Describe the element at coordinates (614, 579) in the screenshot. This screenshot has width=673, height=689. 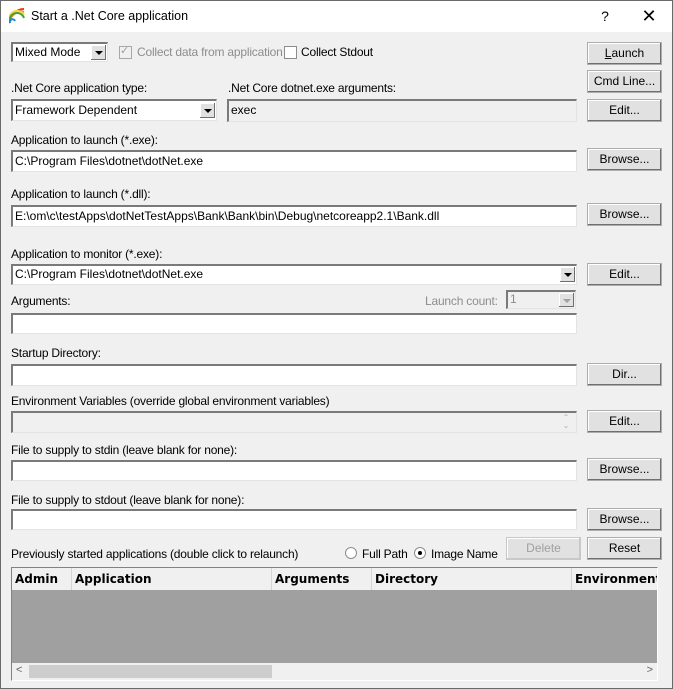
I see `column-header-environment: Environment` at that location.